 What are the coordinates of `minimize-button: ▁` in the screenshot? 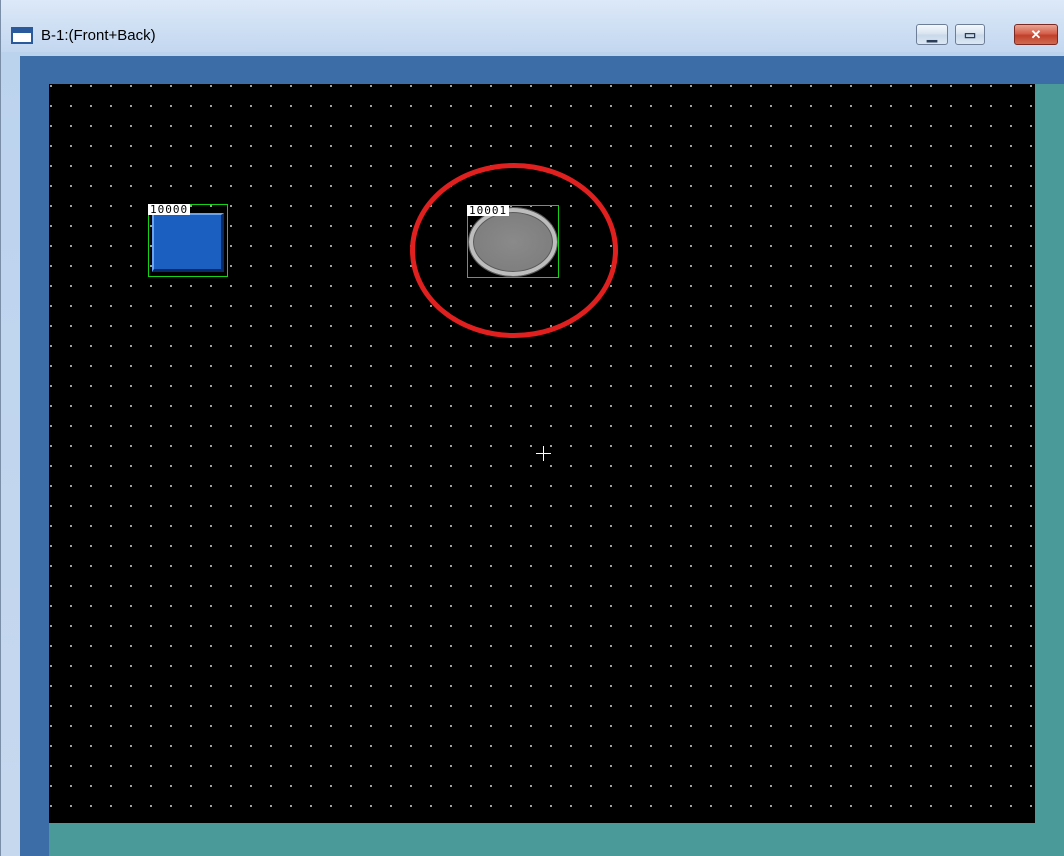 It's located at (932, 34).